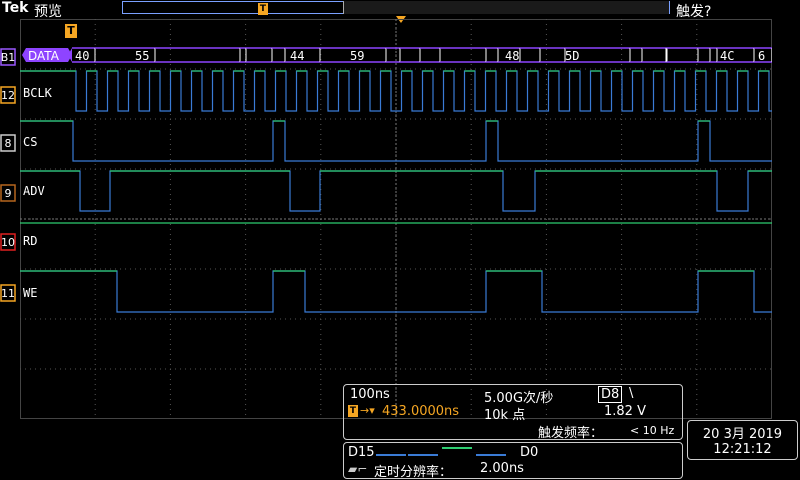 This screenshot has height=480, width=800. What do you see at coordinates (358, 469) in the screenshot?
I see `timing-resolution-icon: ▰⌐` at bounding box center [358, 469].